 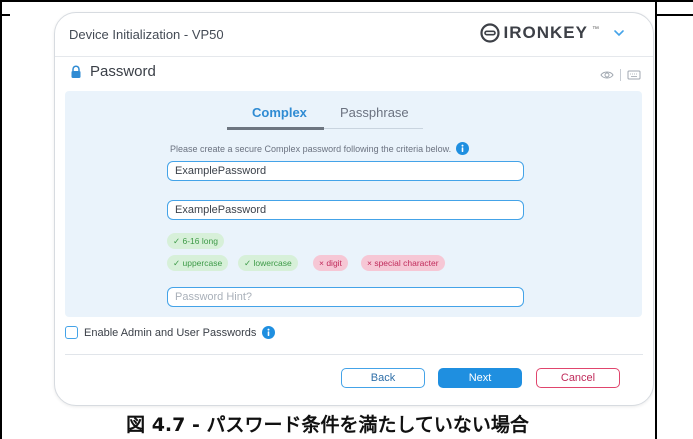 I want to click on criteria-digit-chip: × digit, so click(x=330, y=263).